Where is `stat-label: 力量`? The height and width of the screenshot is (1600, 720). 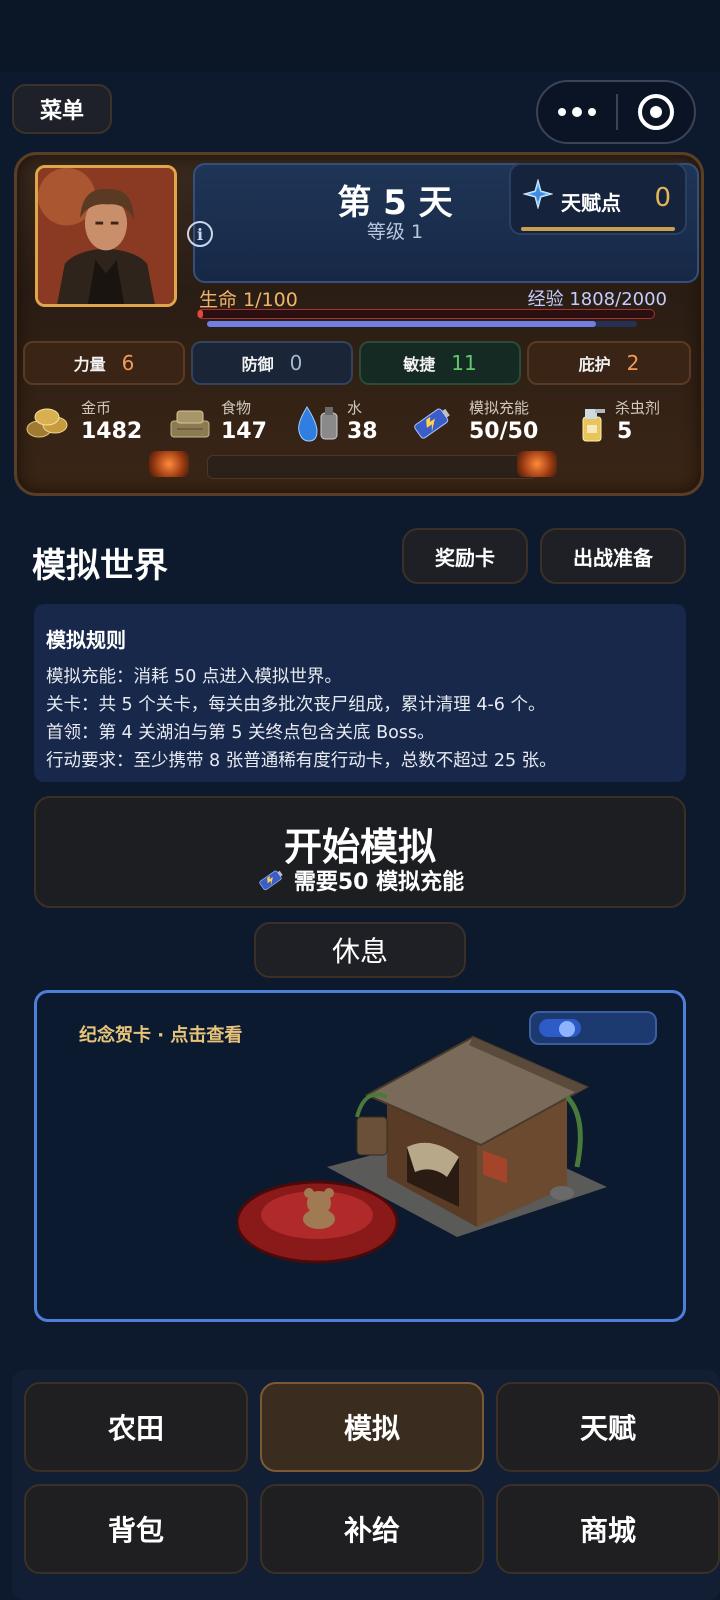 stat-label: 力量 is located at coordinates (89, 364).